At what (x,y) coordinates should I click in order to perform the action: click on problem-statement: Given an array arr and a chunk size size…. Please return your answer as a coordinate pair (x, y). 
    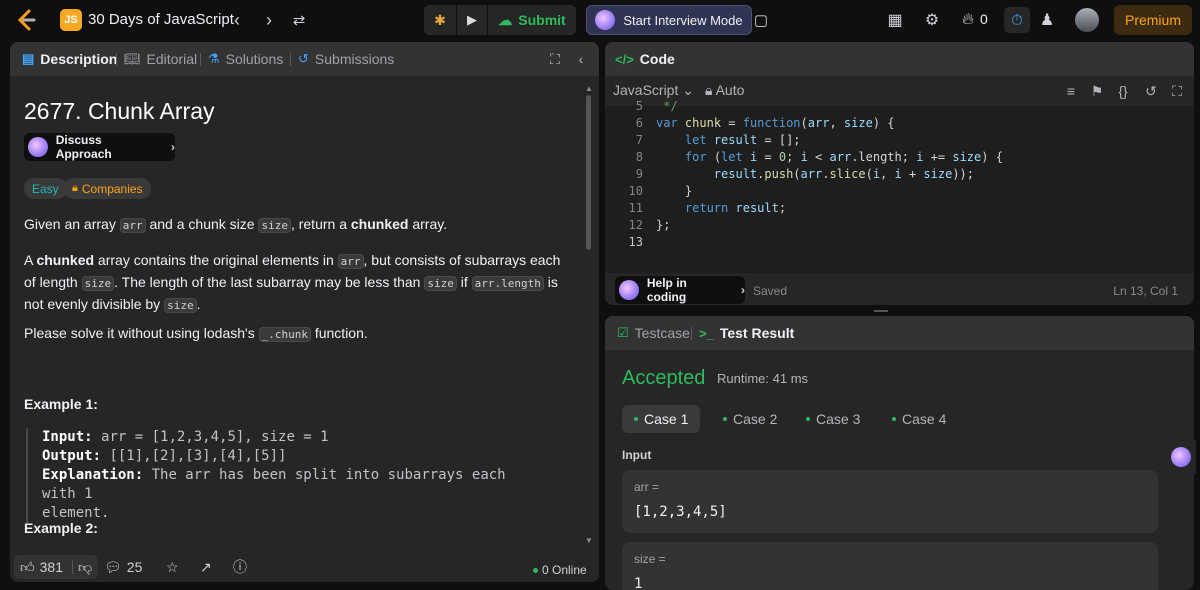
    Looking at the image, I should click on (236, 224).